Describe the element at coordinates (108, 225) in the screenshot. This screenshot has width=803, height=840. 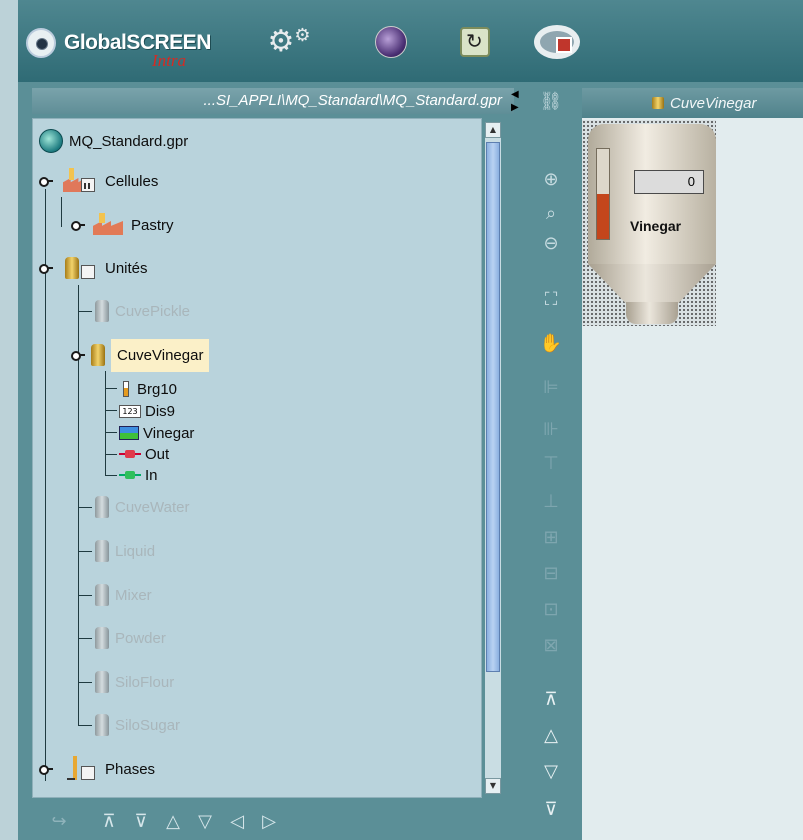
I see `factory-icon` at that location.